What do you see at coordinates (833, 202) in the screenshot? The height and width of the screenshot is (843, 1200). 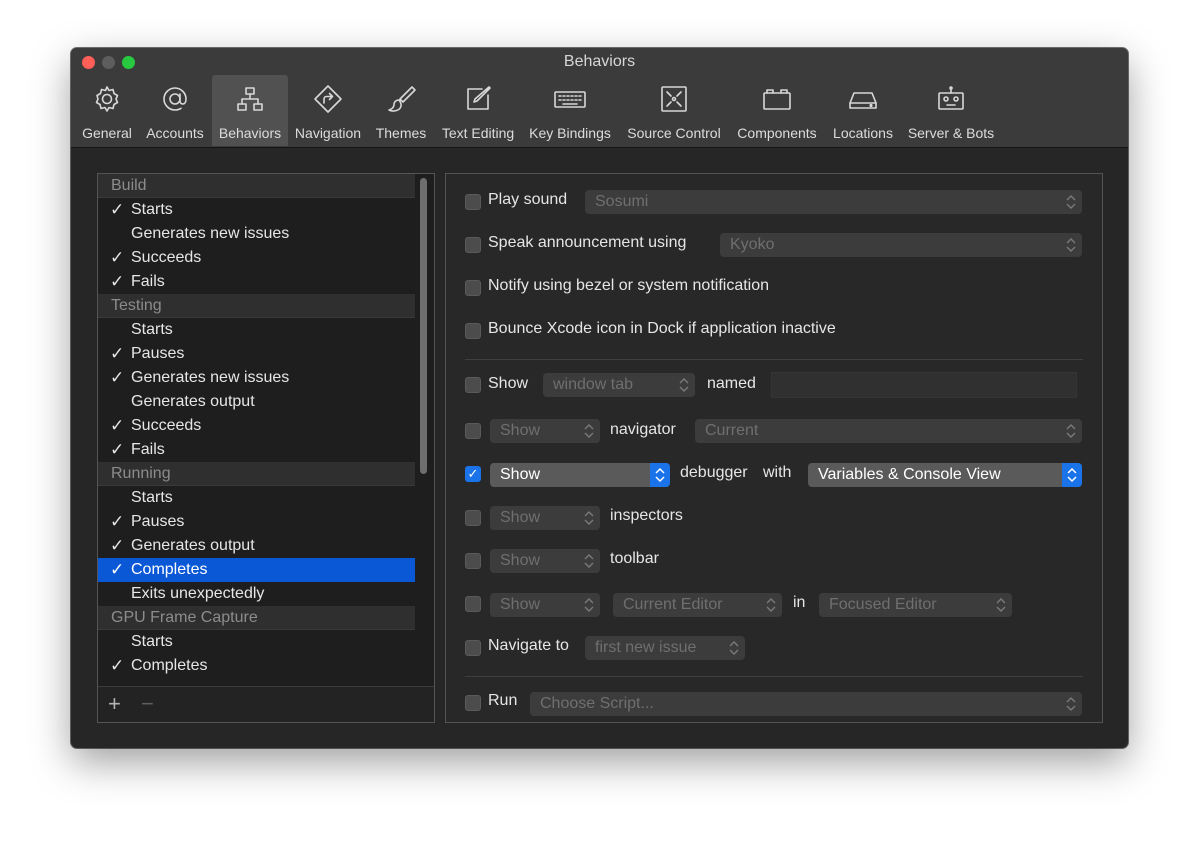 I see `sound-popup: Sosumi` at bounding box center [833, 202].